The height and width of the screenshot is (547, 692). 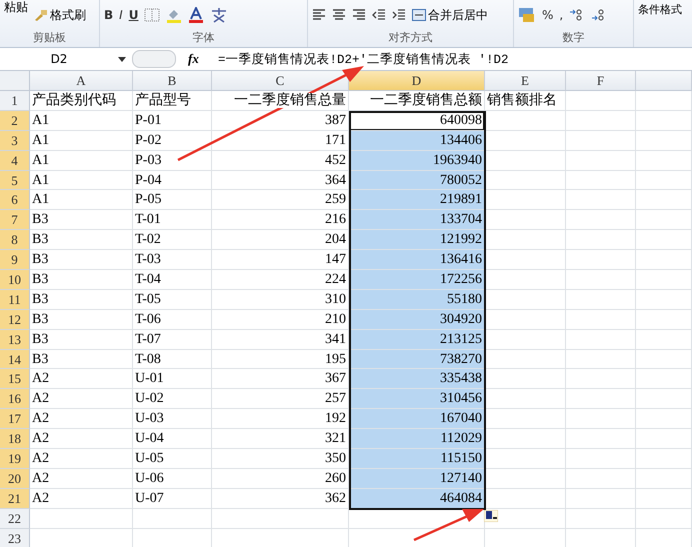 What do you see at coordinates (174, 15) in the screenshot?
I see `fill-color-icon` at bounding box center [174, 15].